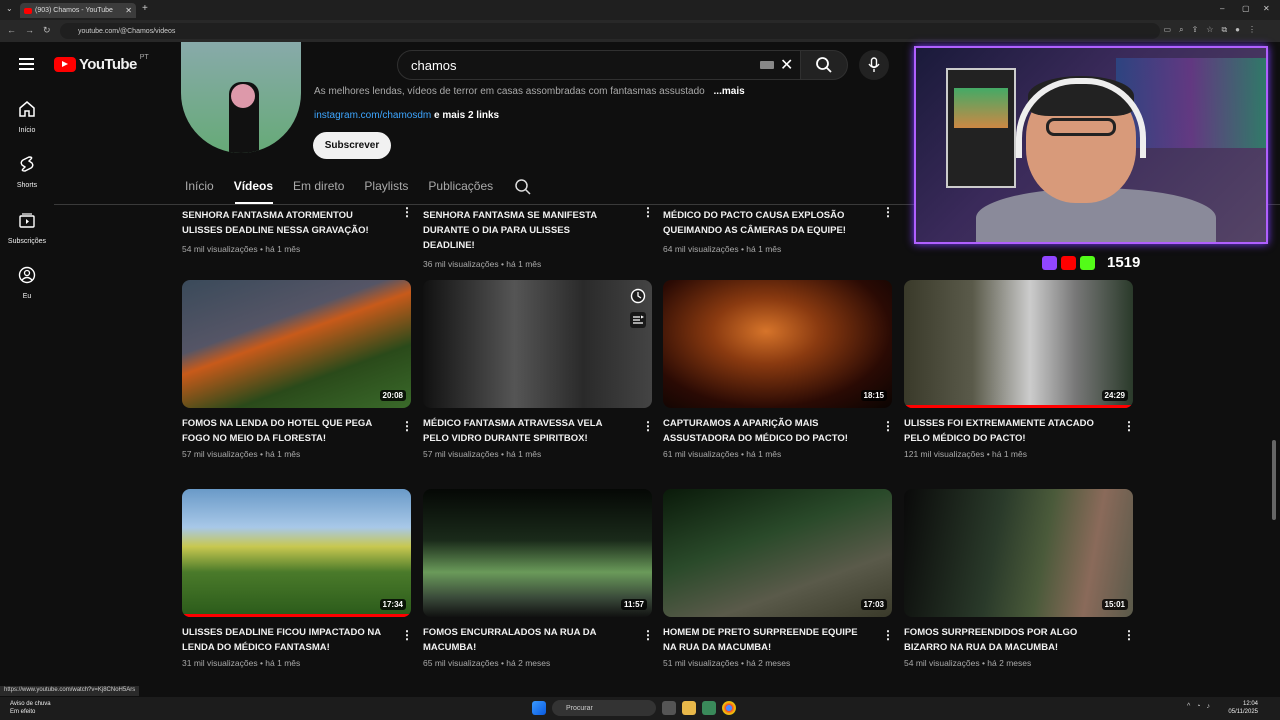 The width and height of the screenshot is (1280, 720). I want to click on video-thumbnail, so click(537, 344).